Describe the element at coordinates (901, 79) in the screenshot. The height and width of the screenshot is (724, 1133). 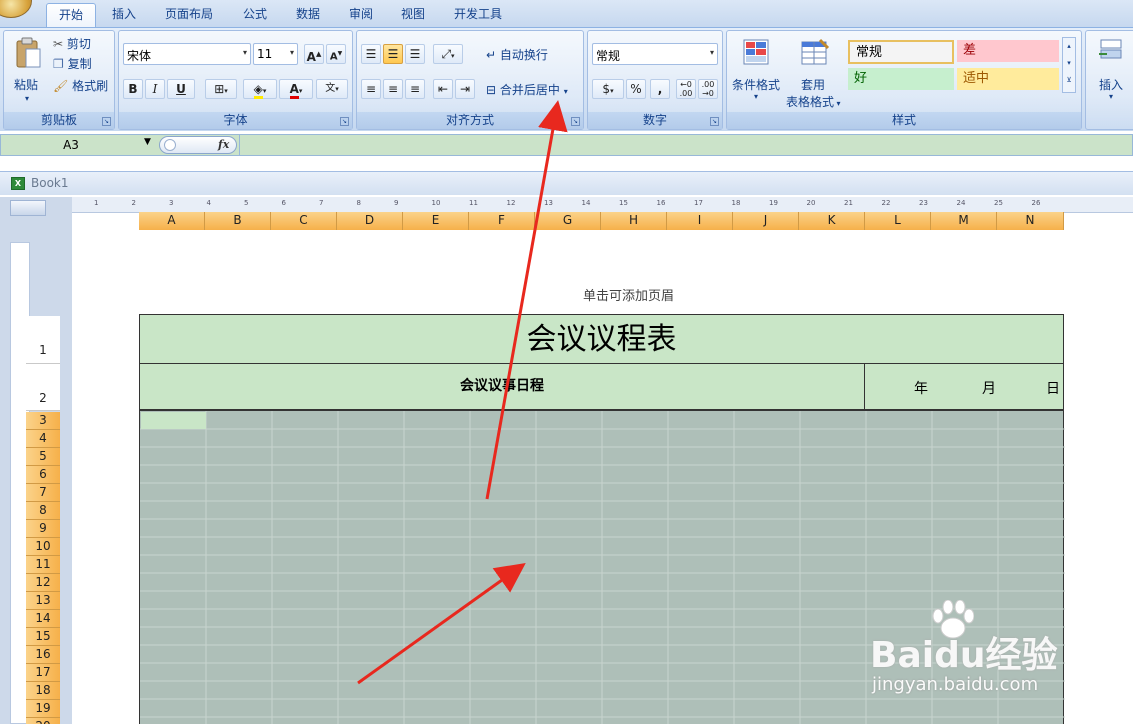
I see `style-good: 好` at that location.